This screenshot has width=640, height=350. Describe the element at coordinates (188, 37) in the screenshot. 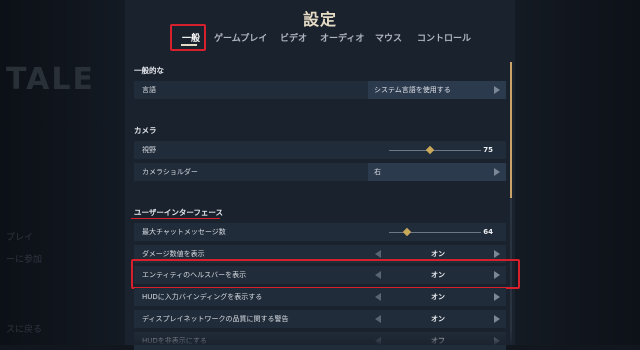

I see `tab-highlight-box` at that location.